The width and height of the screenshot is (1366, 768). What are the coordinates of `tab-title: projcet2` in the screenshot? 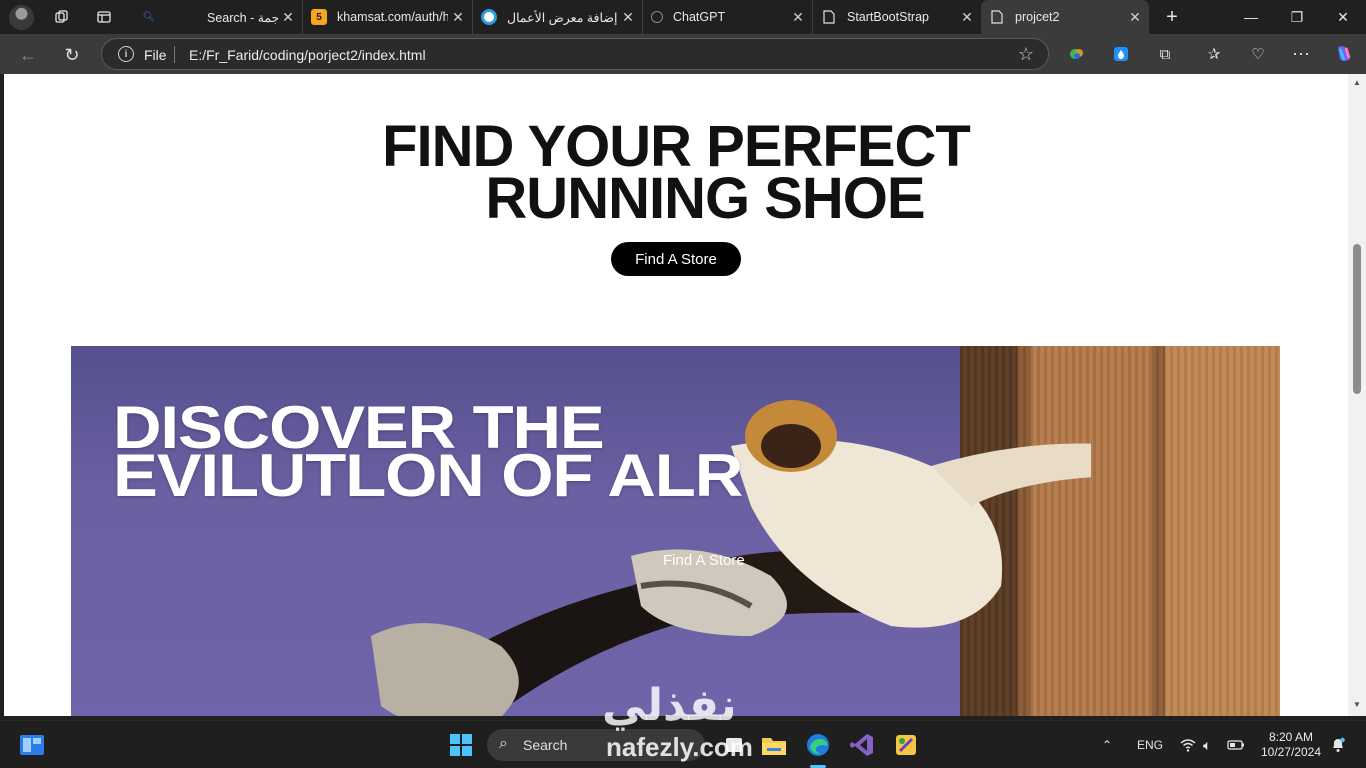 It's located at (1037, 17).